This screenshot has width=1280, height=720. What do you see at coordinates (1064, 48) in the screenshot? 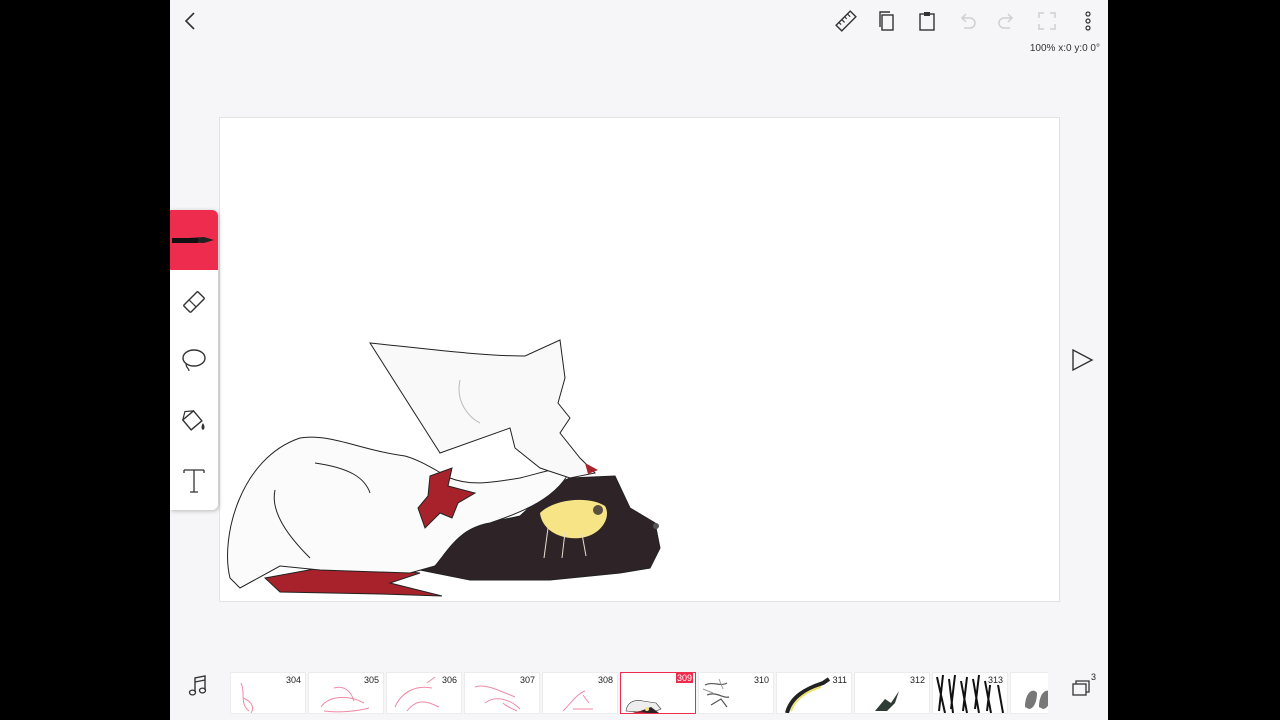
I see `canvas-status-readout: 100% x:0 y:0 0°` at bounding box center [1064, 48].